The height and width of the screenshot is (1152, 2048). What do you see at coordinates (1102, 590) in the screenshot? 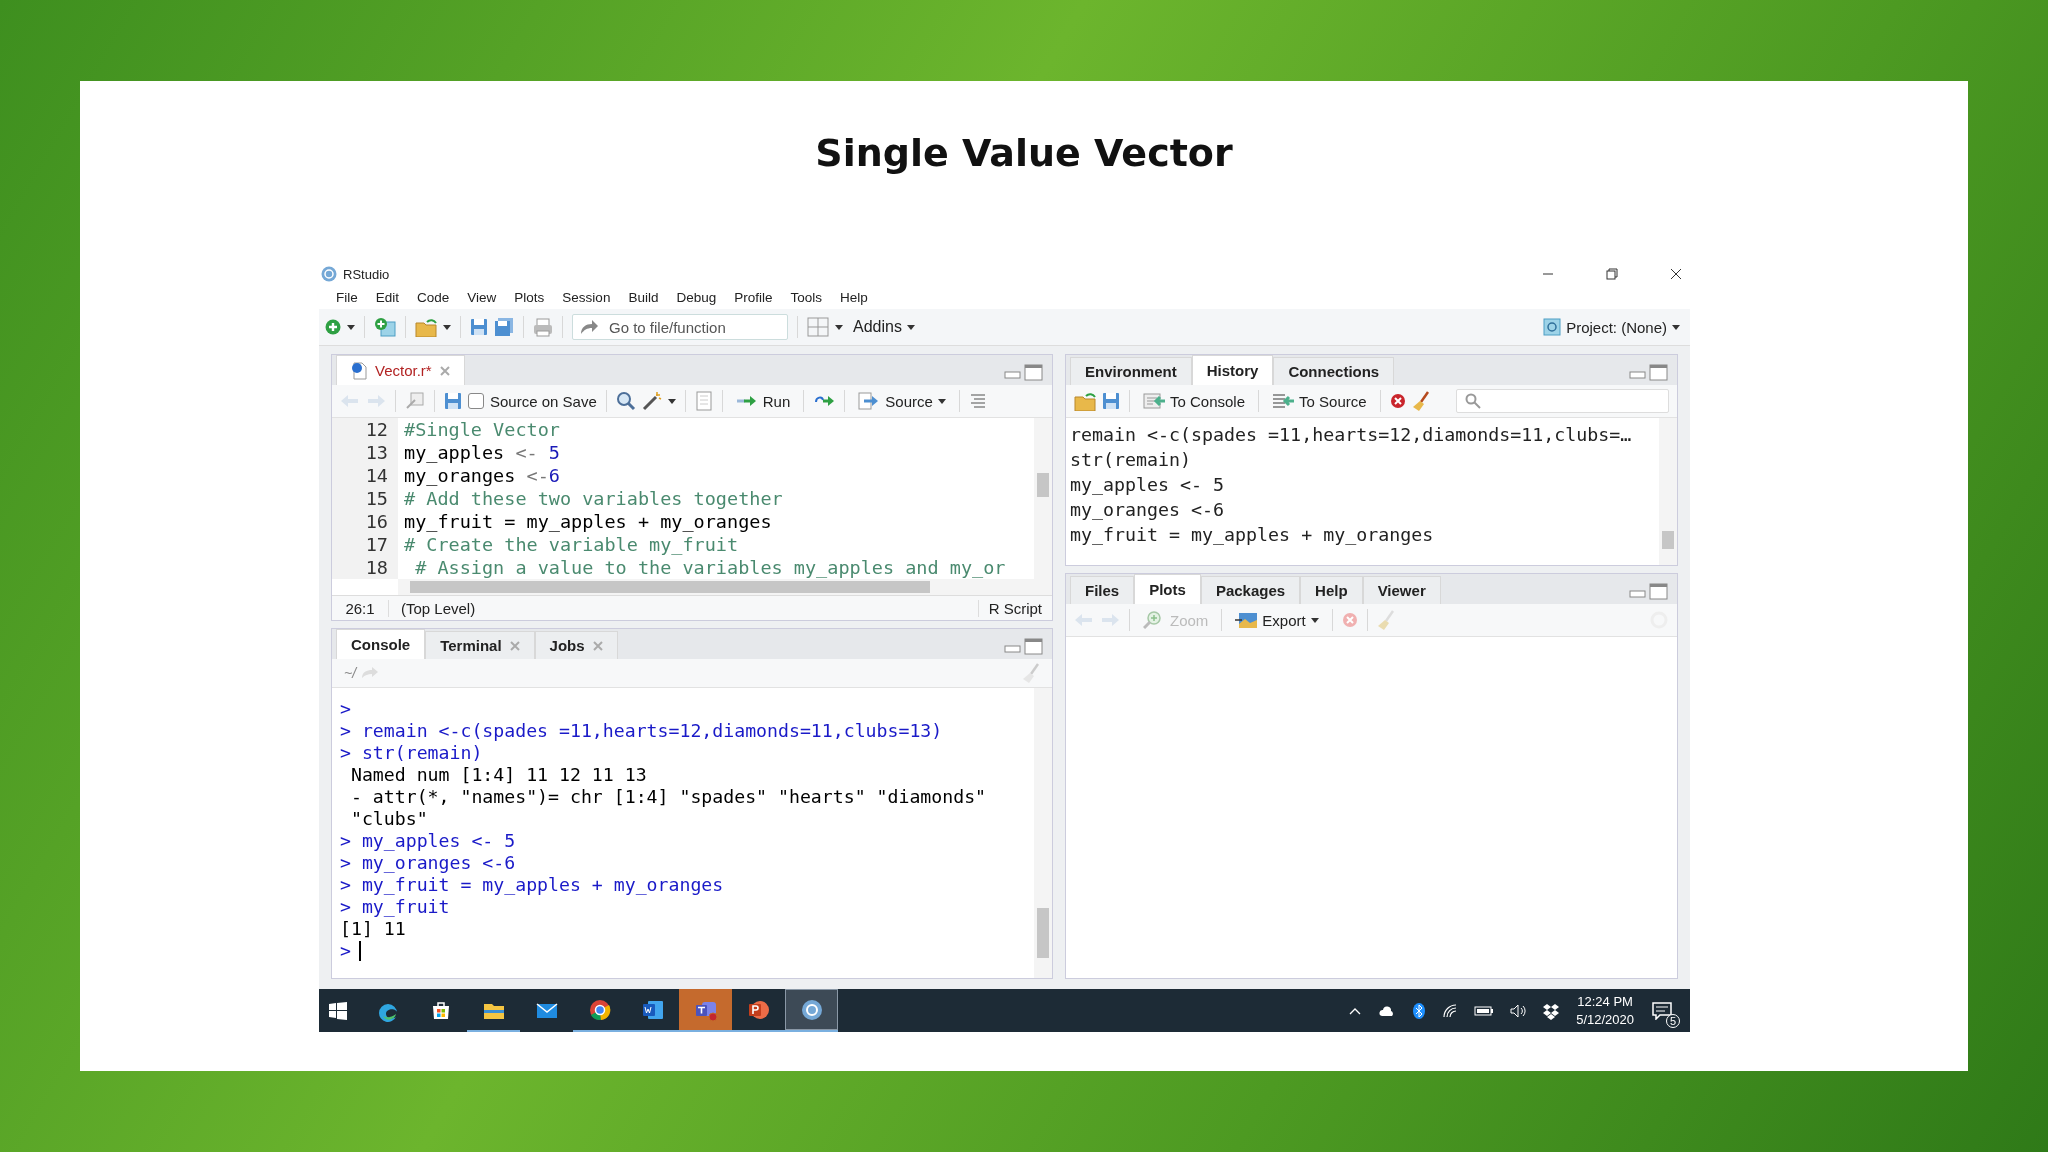
I see `pane-tab: Files` at bounding box center [1102, 590].